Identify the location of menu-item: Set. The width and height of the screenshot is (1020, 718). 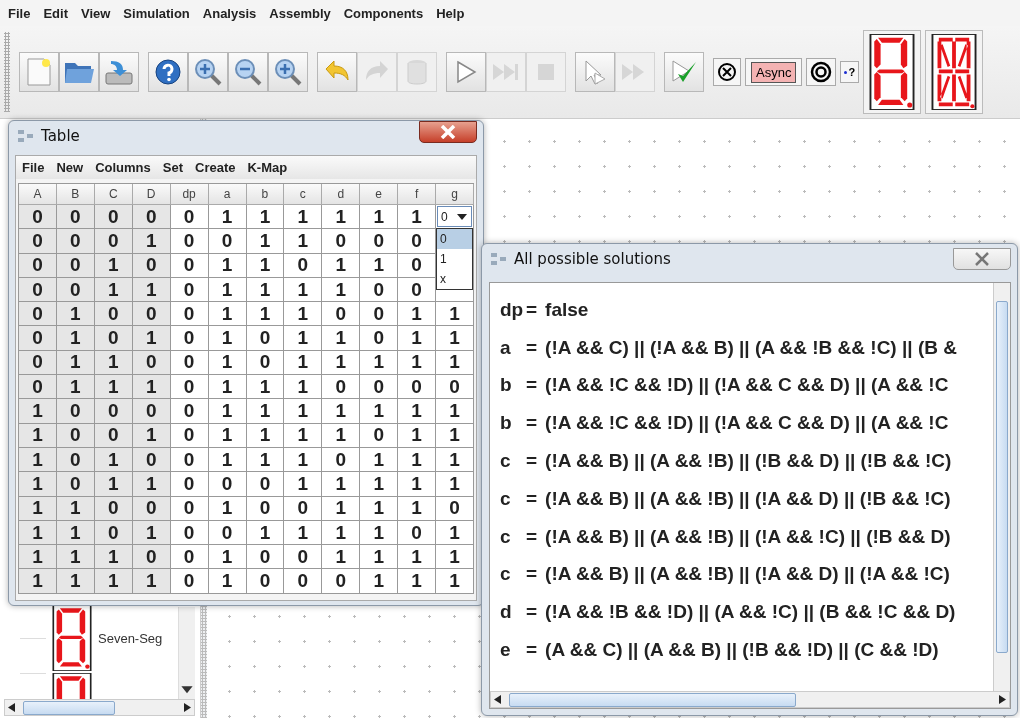
(172, 167).